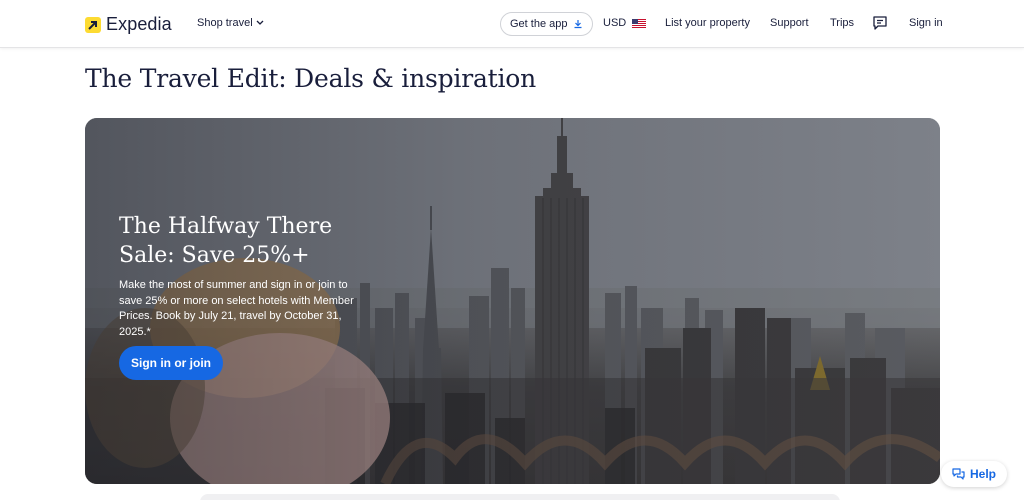 This screenshot has width=1024, height=500. Describe the element at coordinates (225, 23) in the screenshot. I see `shop-travel-label: Shop travel` at that location.